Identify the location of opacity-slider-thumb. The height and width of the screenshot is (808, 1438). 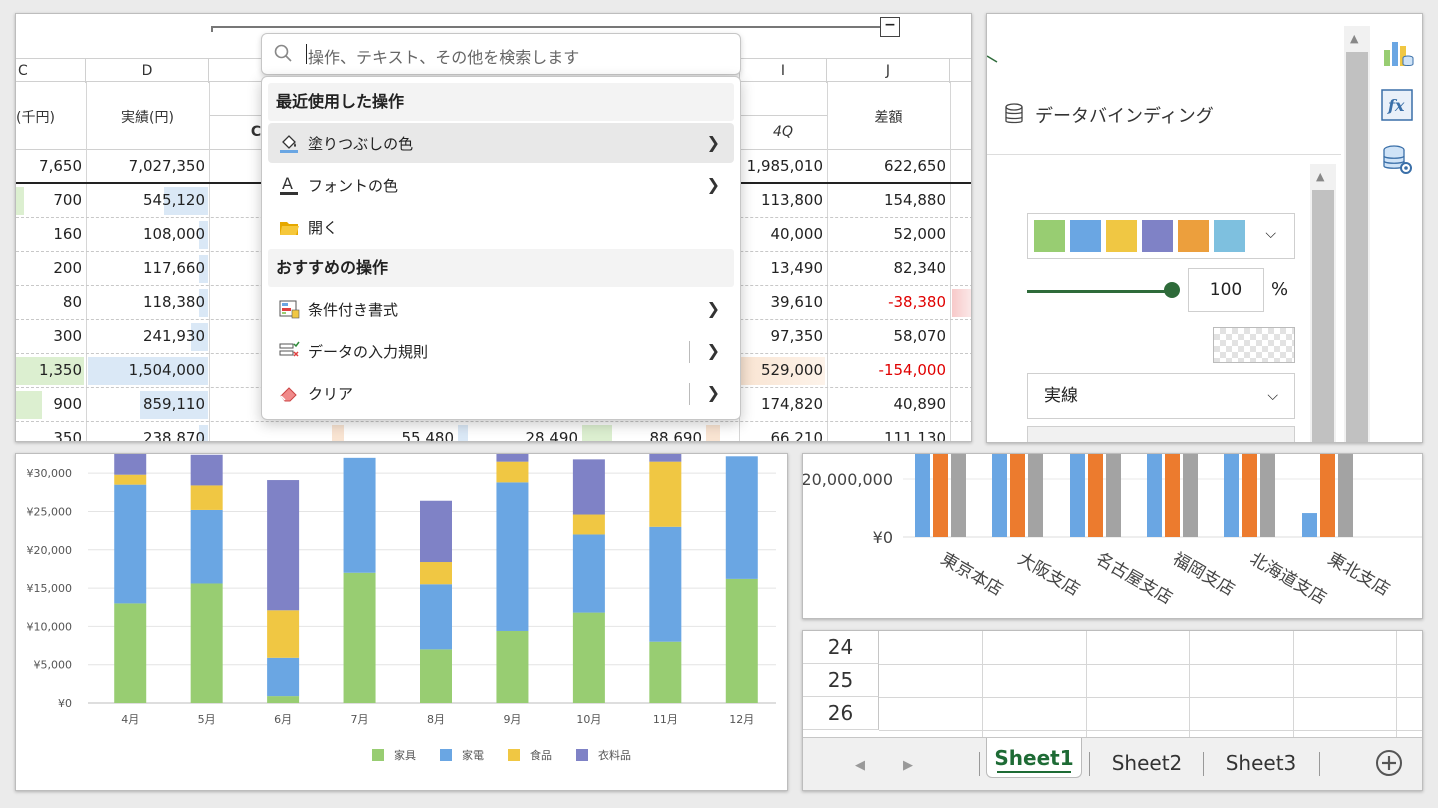
(1172, 290).